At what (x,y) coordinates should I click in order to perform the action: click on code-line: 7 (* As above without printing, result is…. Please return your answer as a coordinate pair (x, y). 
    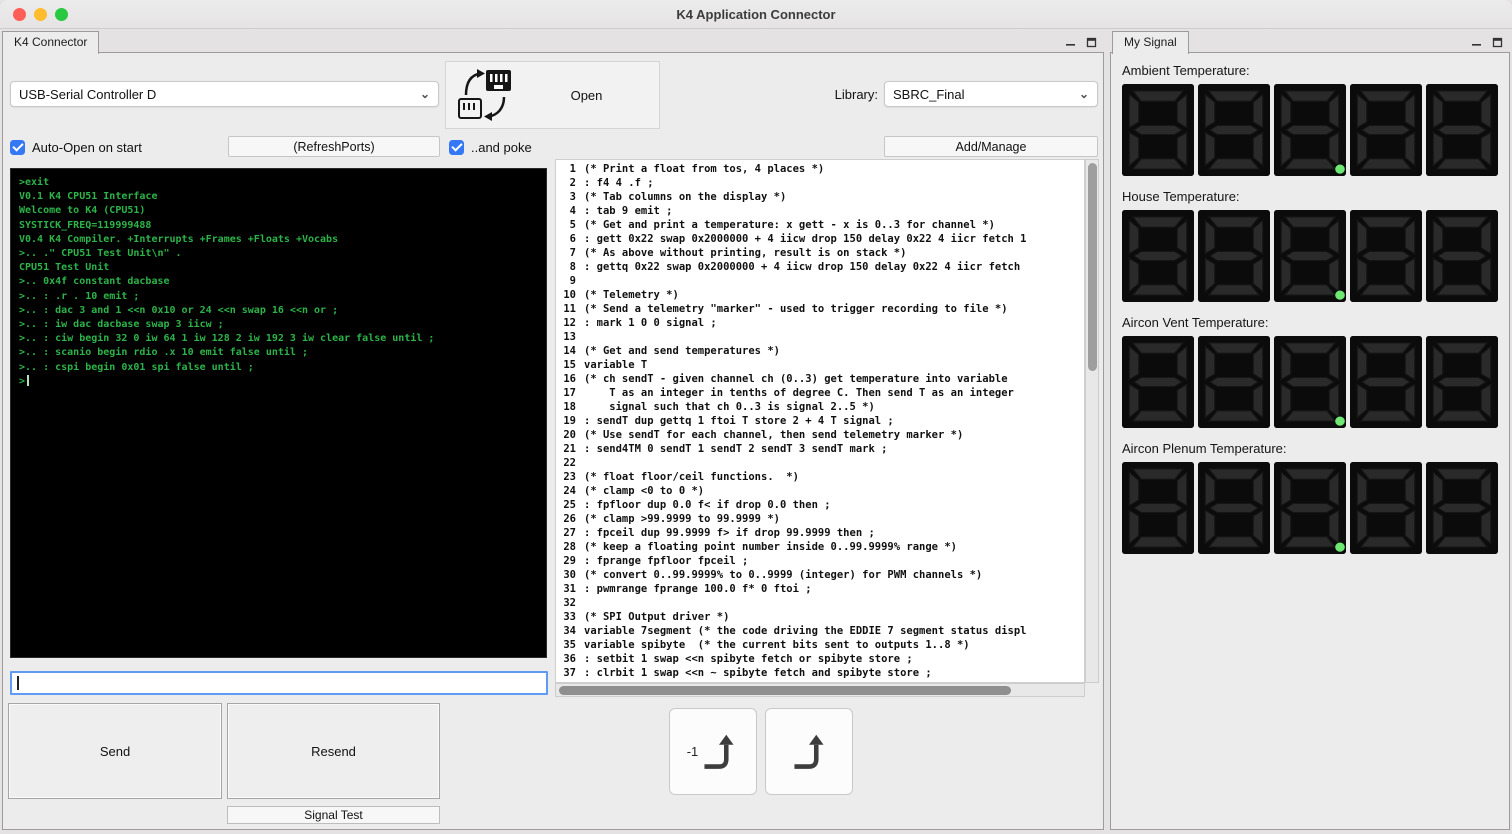
    Looking at the image, I should click on (820, 253).